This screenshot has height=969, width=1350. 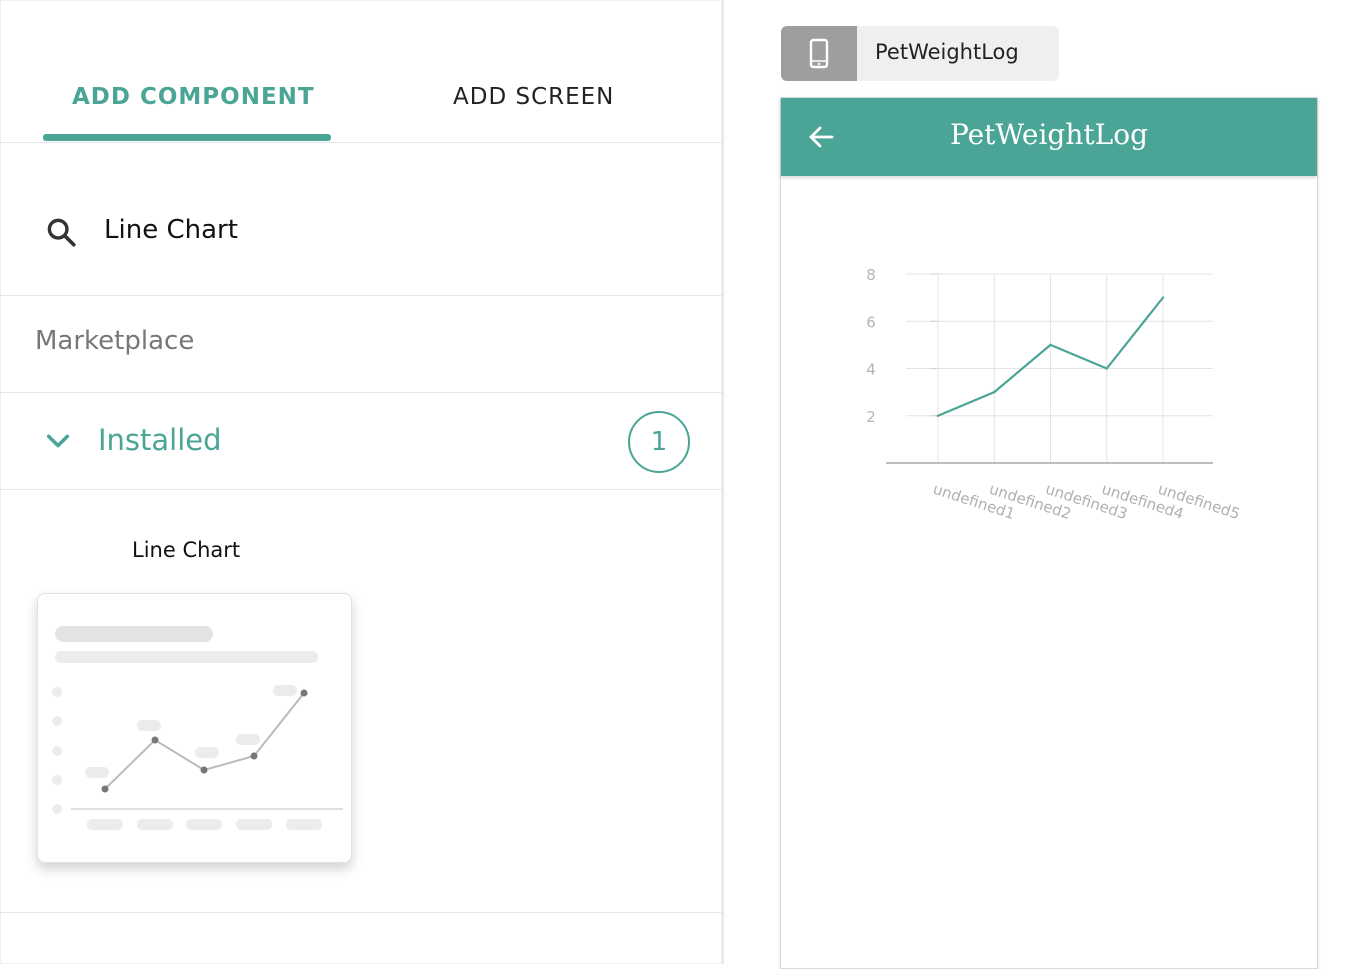 I want to click on section-divider, so click(x=361, y=912).